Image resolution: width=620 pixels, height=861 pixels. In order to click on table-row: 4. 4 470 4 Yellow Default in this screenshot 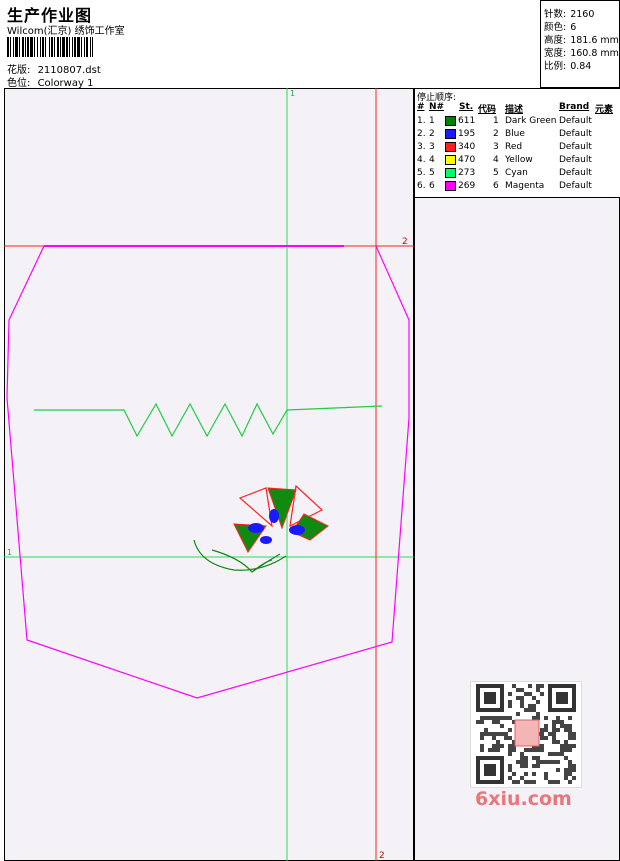, I will do `click(504, 160)`.